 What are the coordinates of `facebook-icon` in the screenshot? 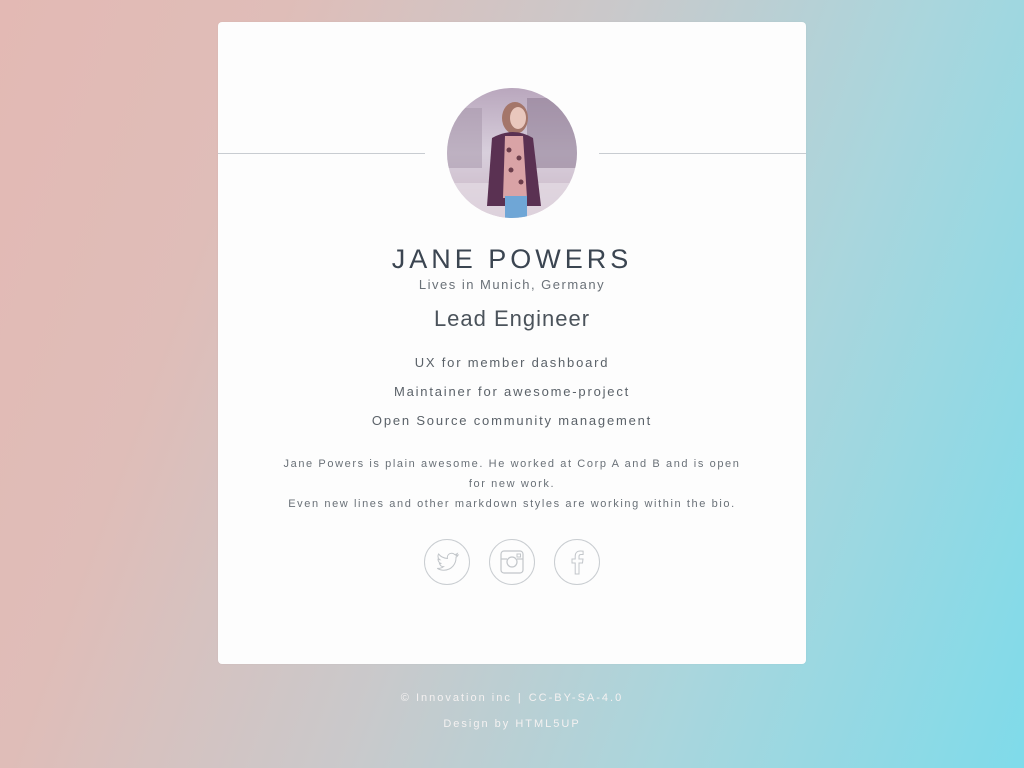 It's located at (577, 562).